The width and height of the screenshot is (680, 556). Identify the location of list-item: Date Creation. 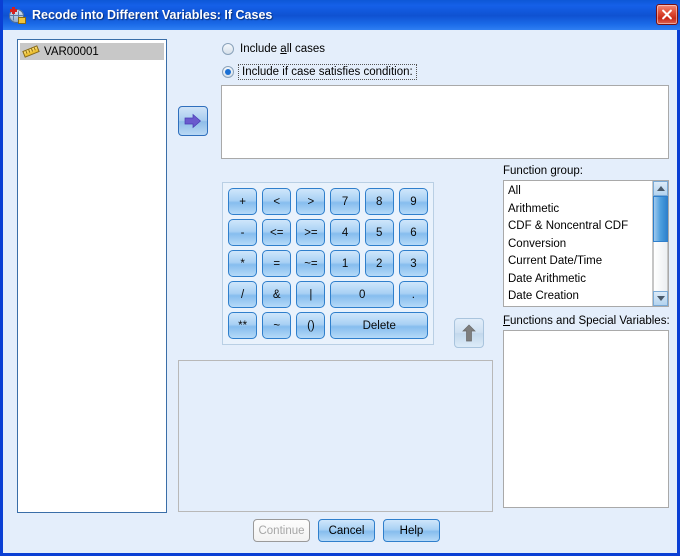
(579, 297).